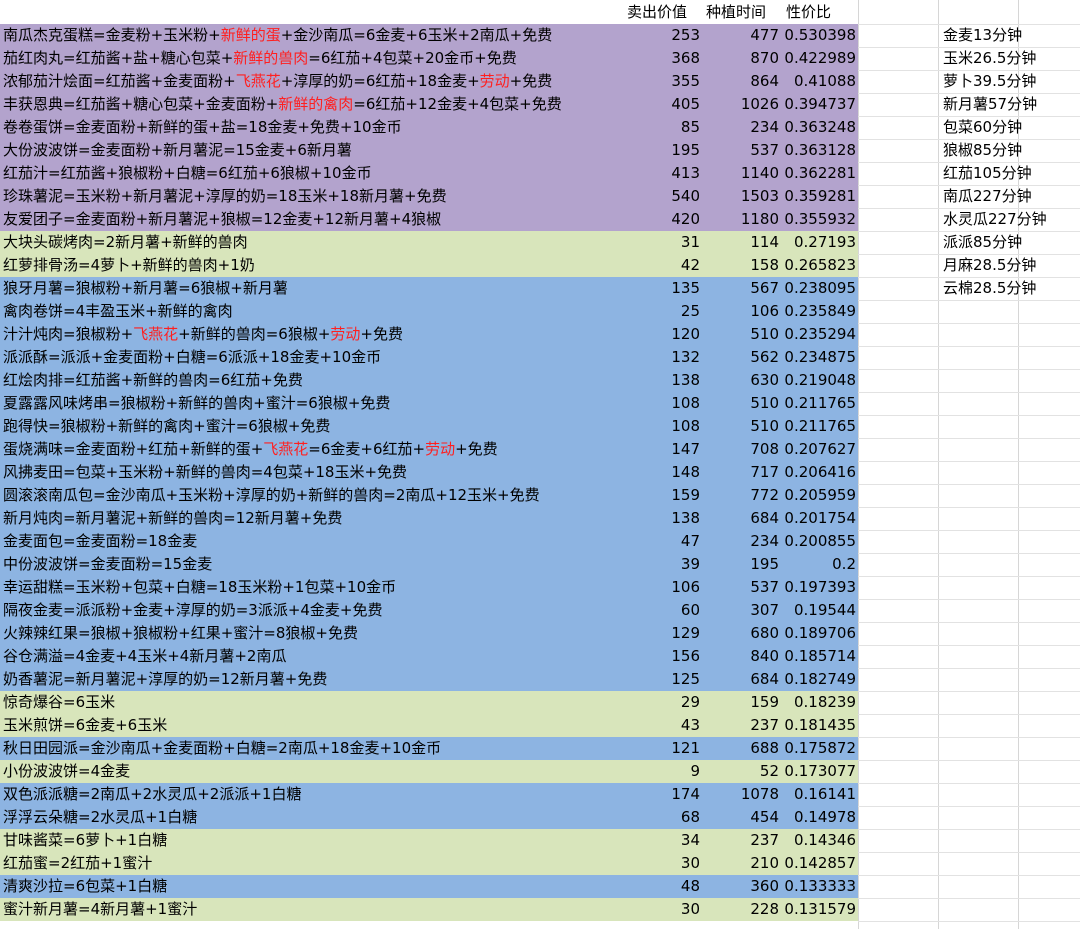 The height and width of the screenshot is (929, 1080). What do you see at coordinates (741, 219) in the screenshot?
I see `grow-time-cell: 1180` at bounding box center [741, 219].